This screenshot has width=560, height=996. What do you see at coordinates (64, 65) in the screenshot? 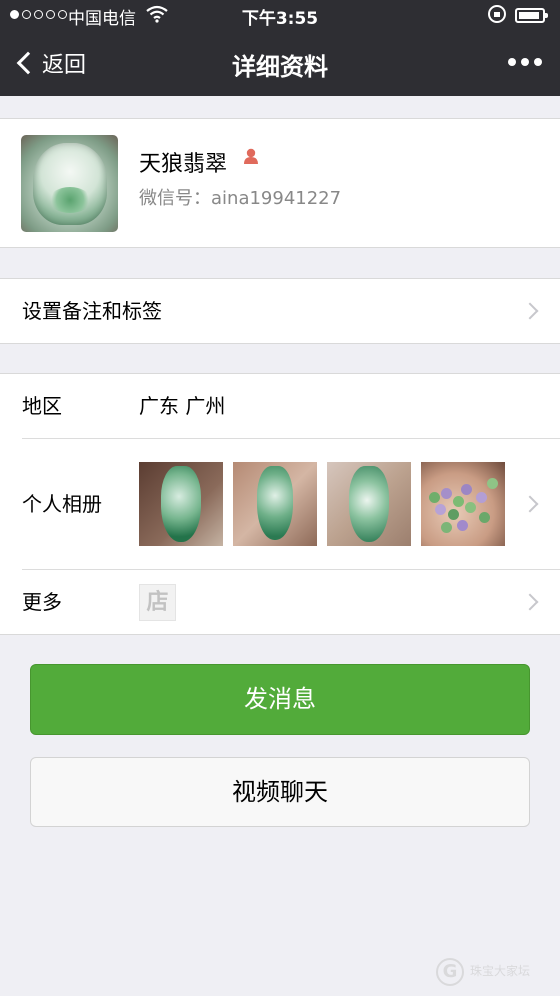
I see `back-label: 返回` at bounding box center [64, 65].